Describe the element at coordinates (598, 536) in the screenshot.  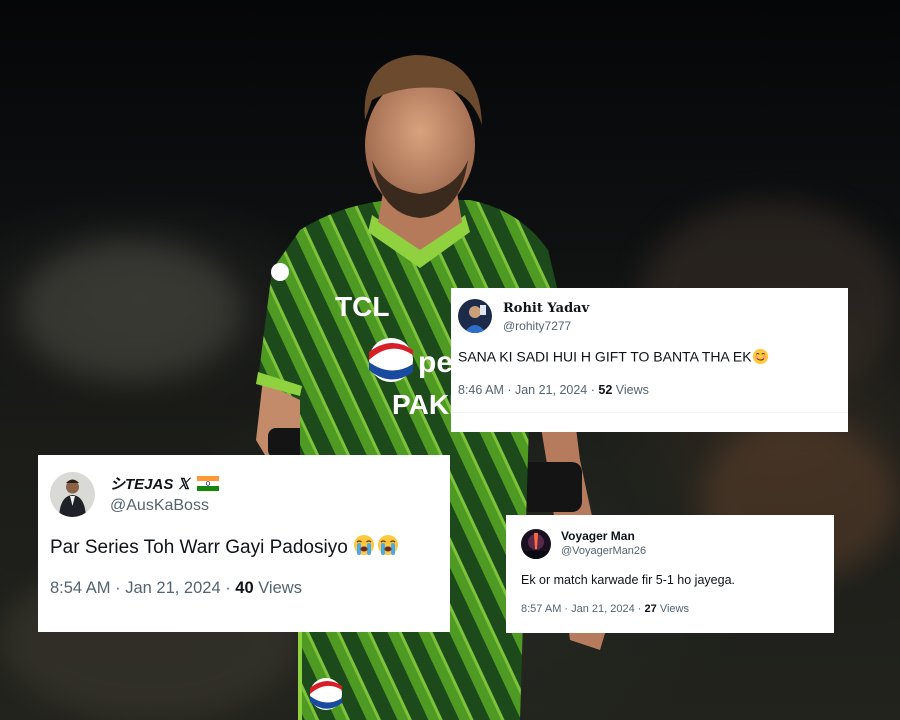
I see `display-name: Voyager Man` at that location.